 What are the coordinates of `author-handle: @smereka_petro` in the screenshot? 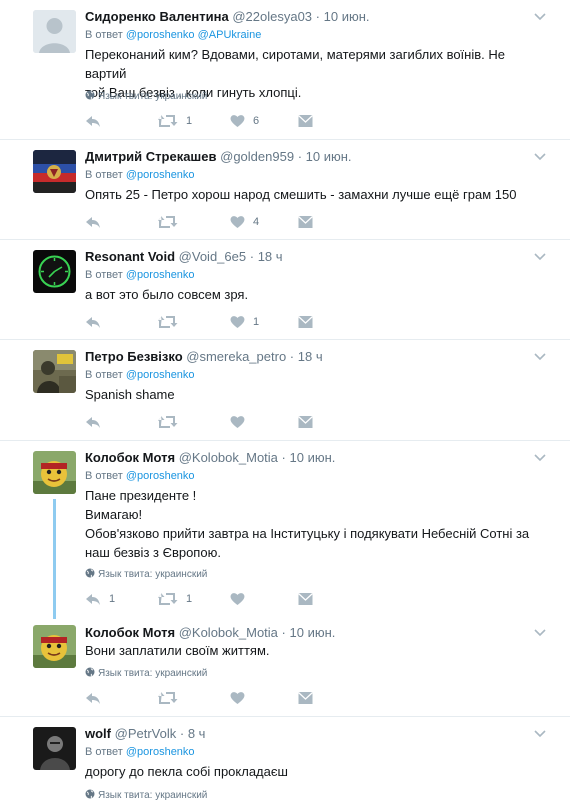 It's located at (236, 356).